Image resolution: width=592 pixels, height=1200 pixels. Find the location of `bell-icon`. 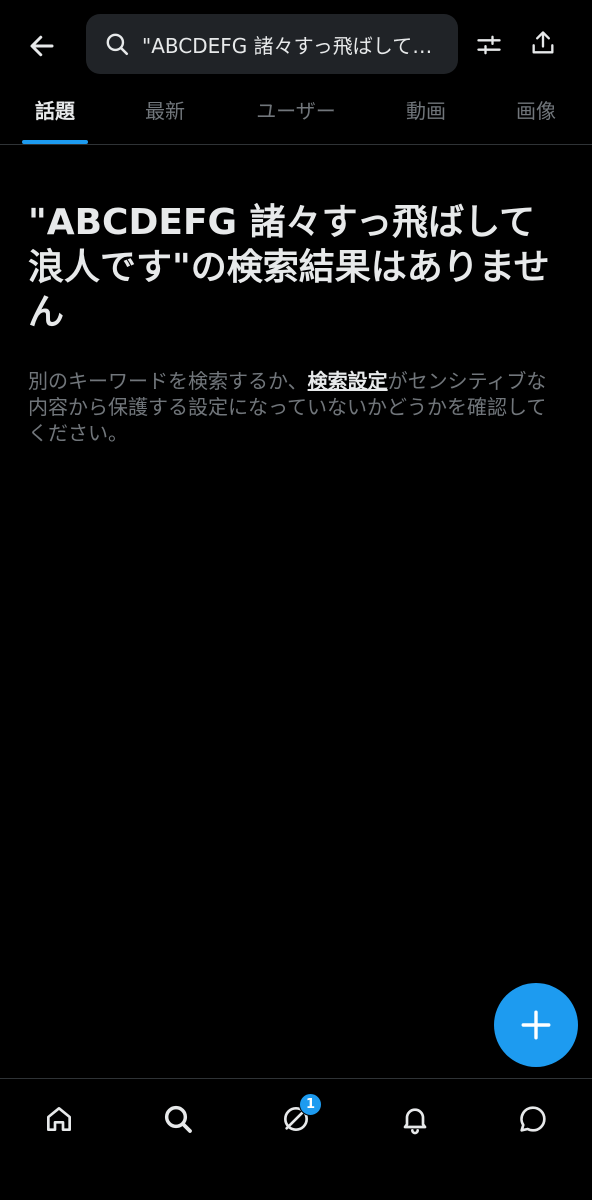

bell-icon is located at coordinates (415, 1121).